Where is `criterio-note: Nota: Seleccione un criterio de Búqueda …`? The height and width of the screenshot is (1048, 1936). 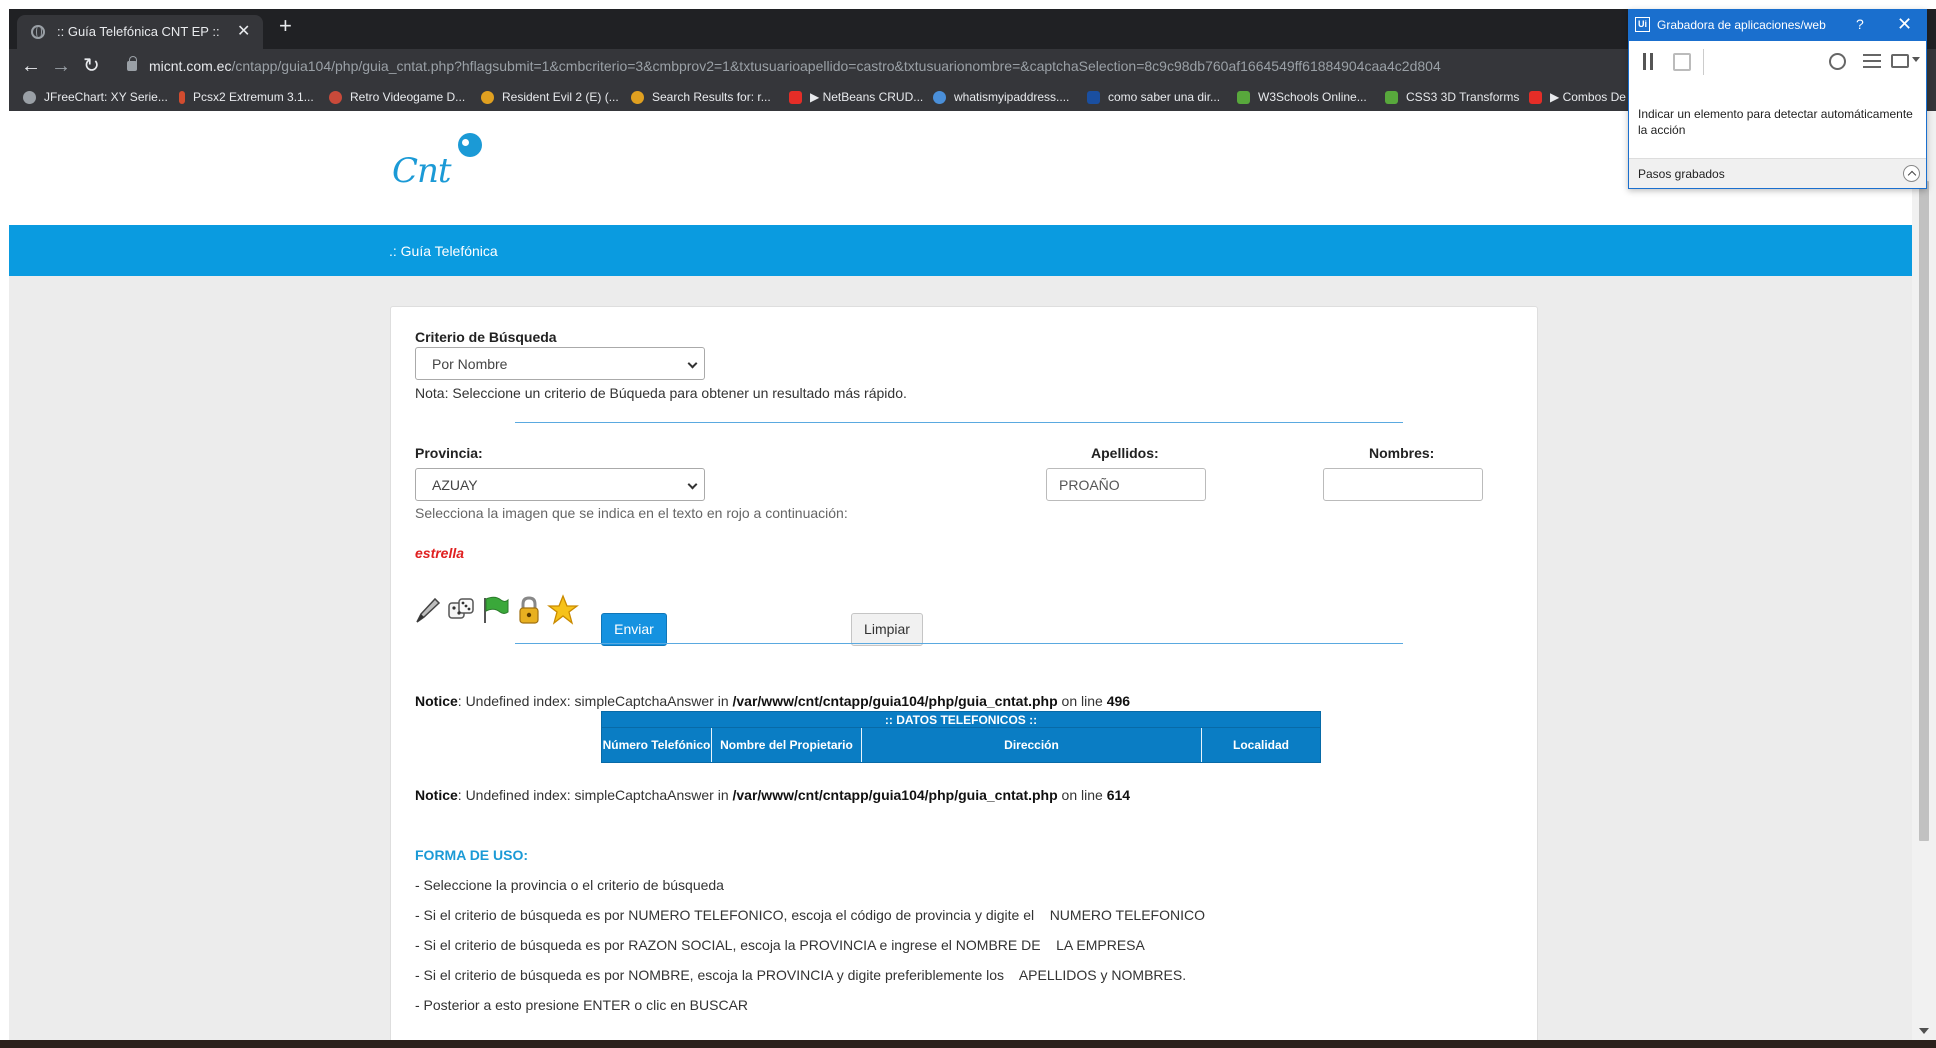 criterio-note: Nota: Seleccione un criterio de Búqueda … is located at coordinates (661, 393).